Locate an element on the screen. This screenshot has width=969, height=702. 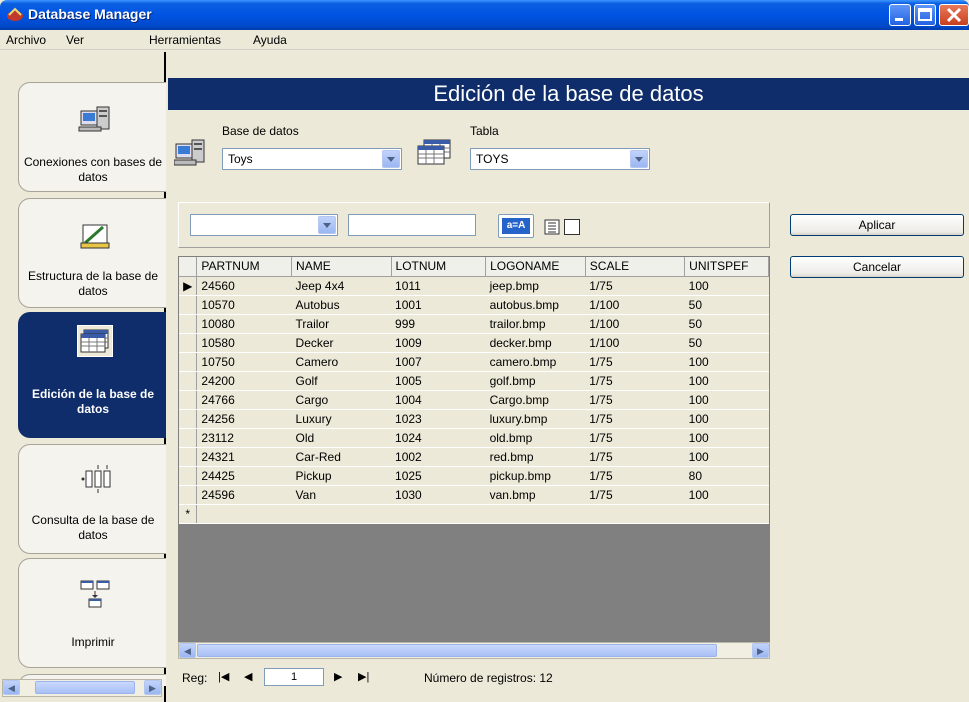
table-cell: 80 is located at coordinates (726, 476).